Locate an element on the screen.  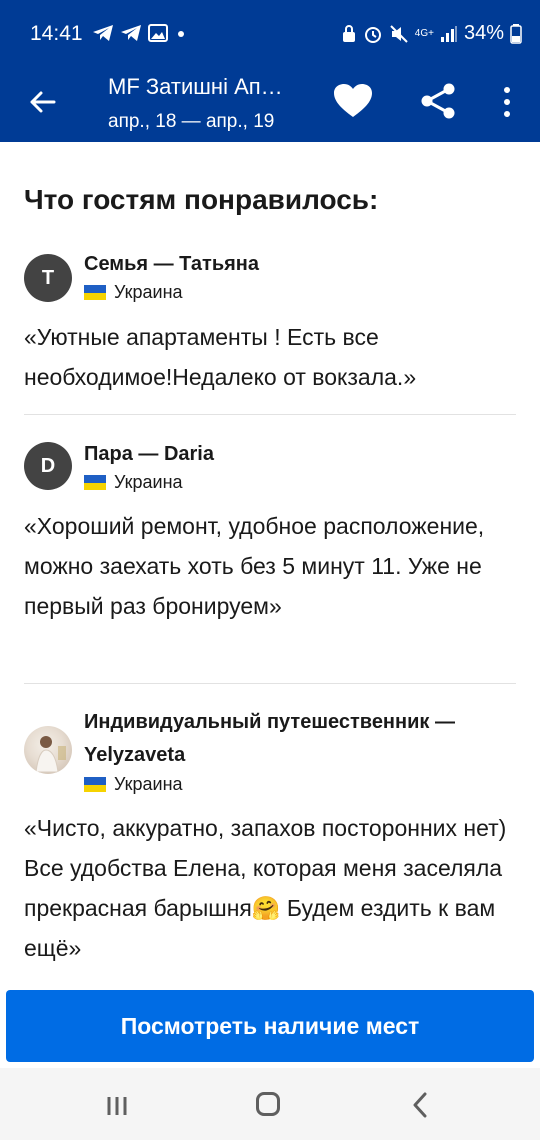
more-options-button is located at coordinates (507, 102).